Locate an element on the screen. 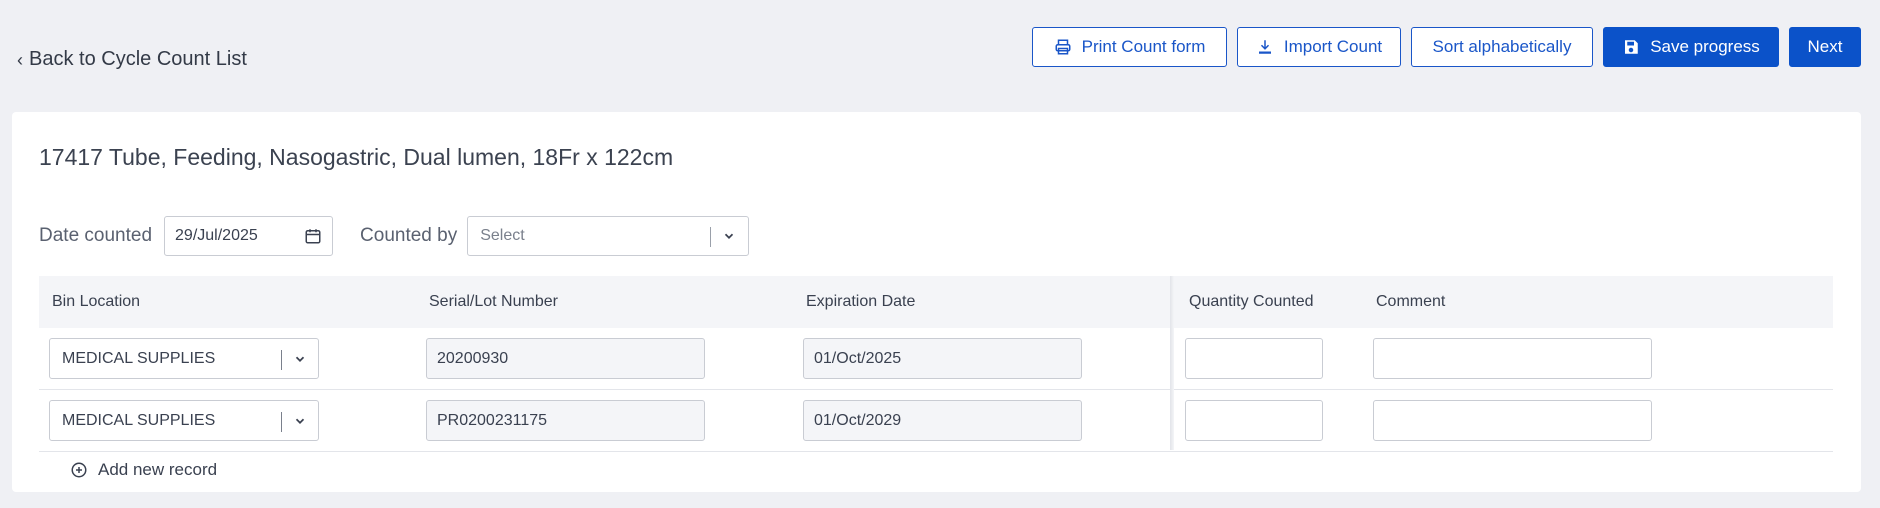 This screenshot has height=508, width=1880. next-label: Next is located at coordinates (1825, 46).